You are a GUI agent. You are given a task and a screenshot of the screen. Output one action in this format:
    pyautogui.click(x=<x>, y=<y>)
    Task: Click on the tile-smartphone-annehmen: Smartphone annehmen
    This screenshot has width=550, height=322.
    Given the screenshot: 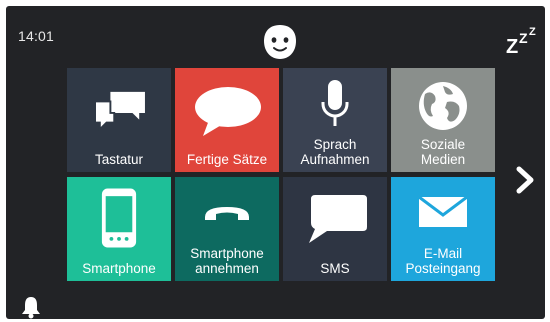 What is the action you would take?
    pyautogui.click(x=227, y=229)
    